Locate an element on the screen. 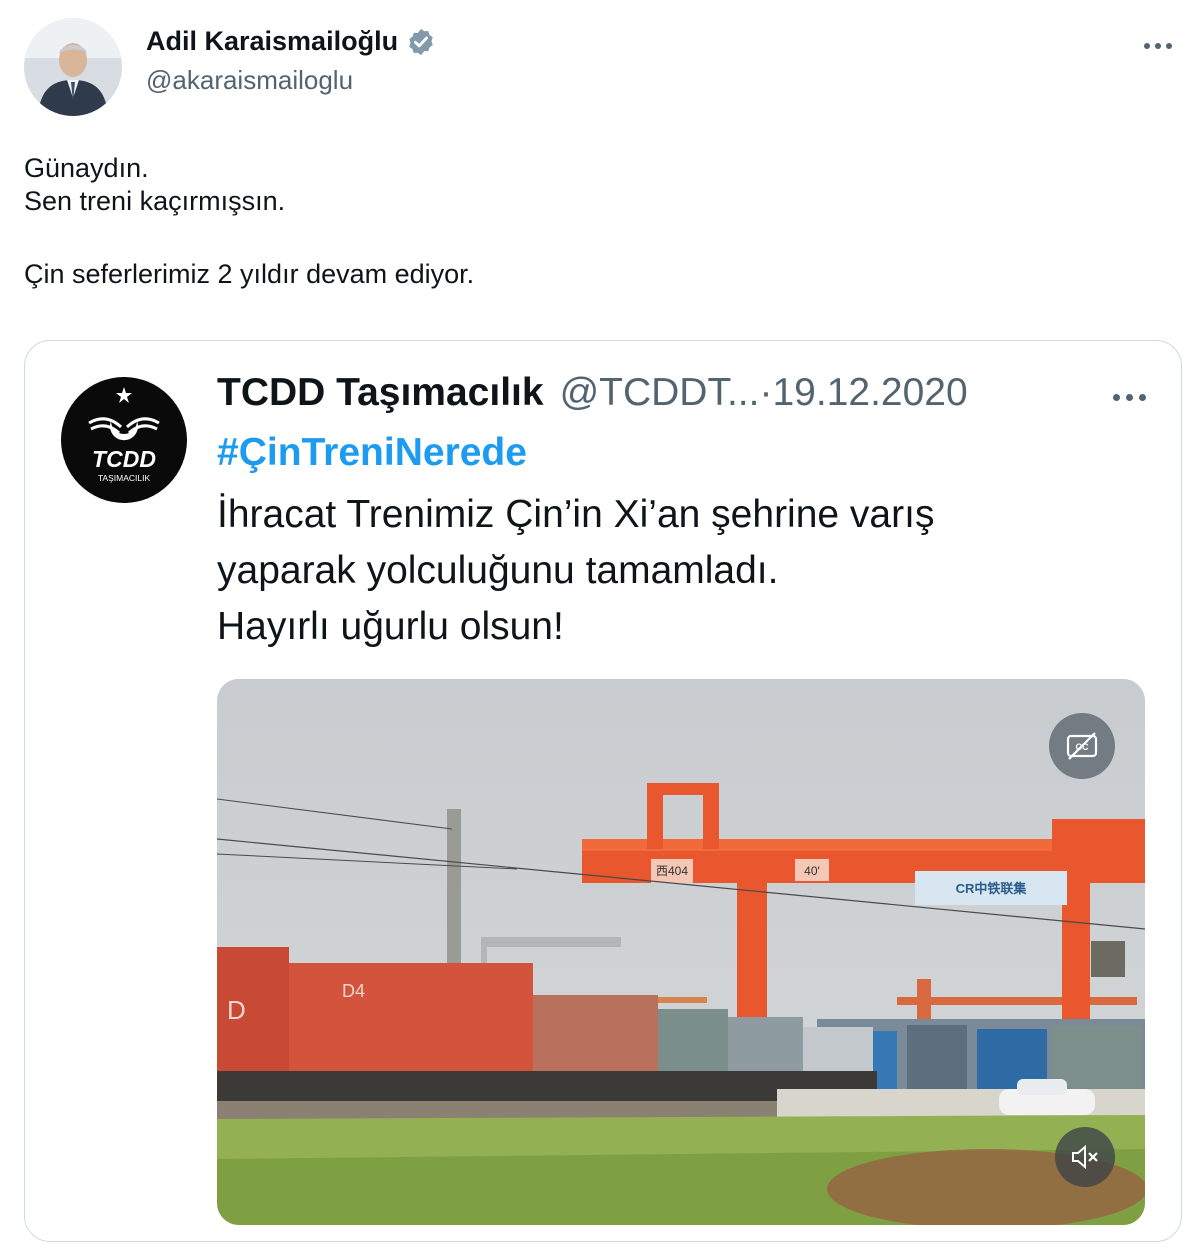 The height and width of the screenshot is (1253, 1200). quoted-line: Hayırlı uğurlu olsun! is located at coordinates (390, 626).